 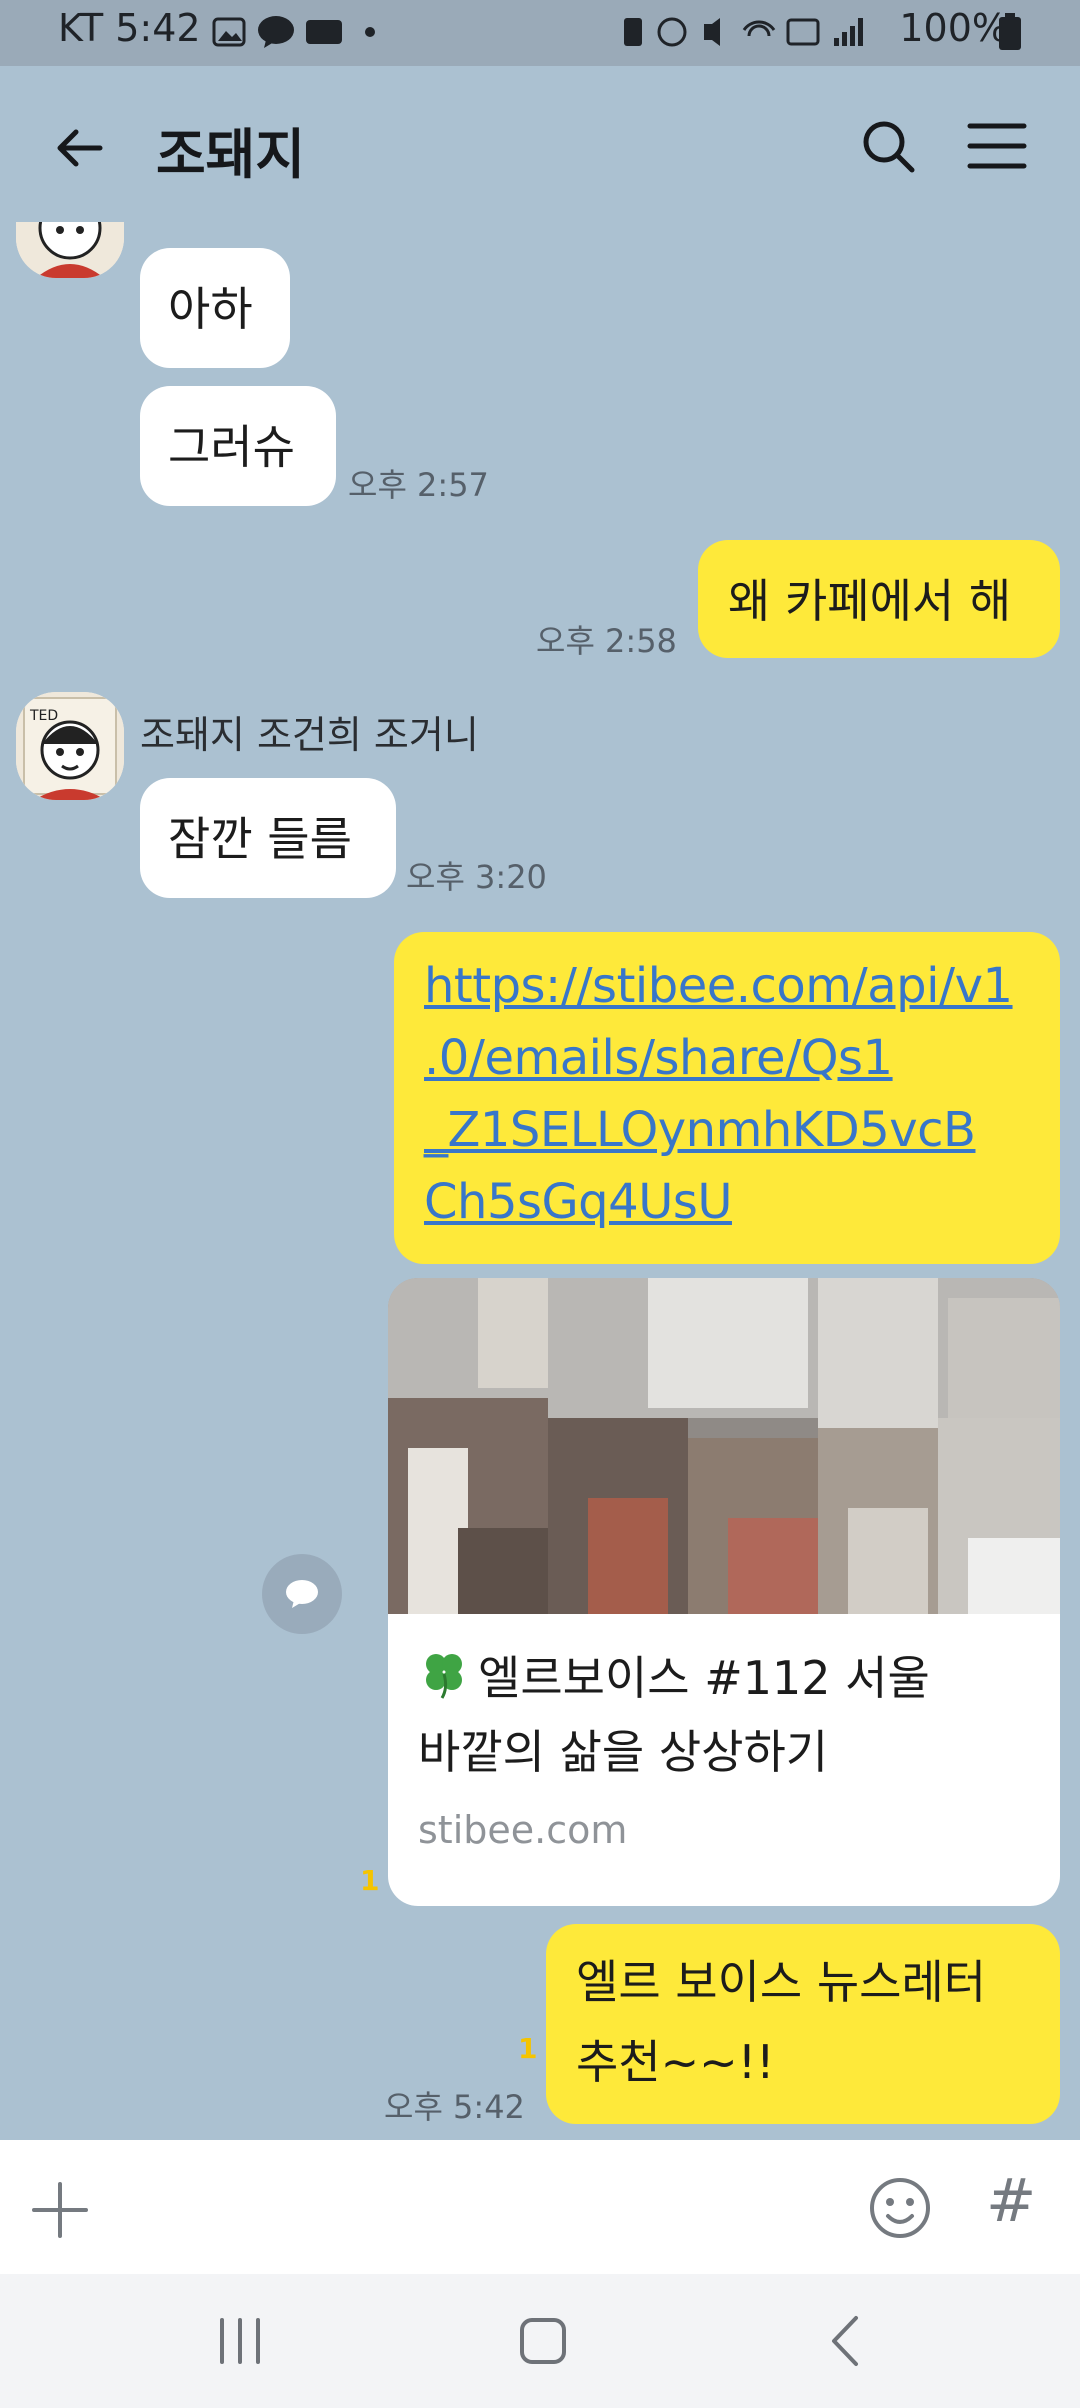 What do you see at coordinates (742, 986) in the screenshot?
I see `link-text-line: https://stibee.com/api/v1` at bounding box center [742, 986].